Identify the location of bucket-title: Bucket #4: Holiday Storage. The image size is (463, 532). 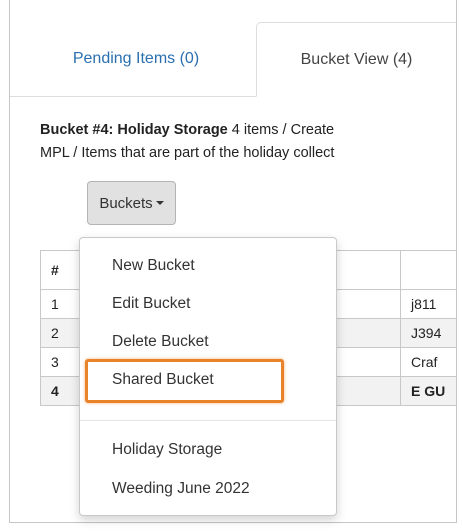
(134, 130).